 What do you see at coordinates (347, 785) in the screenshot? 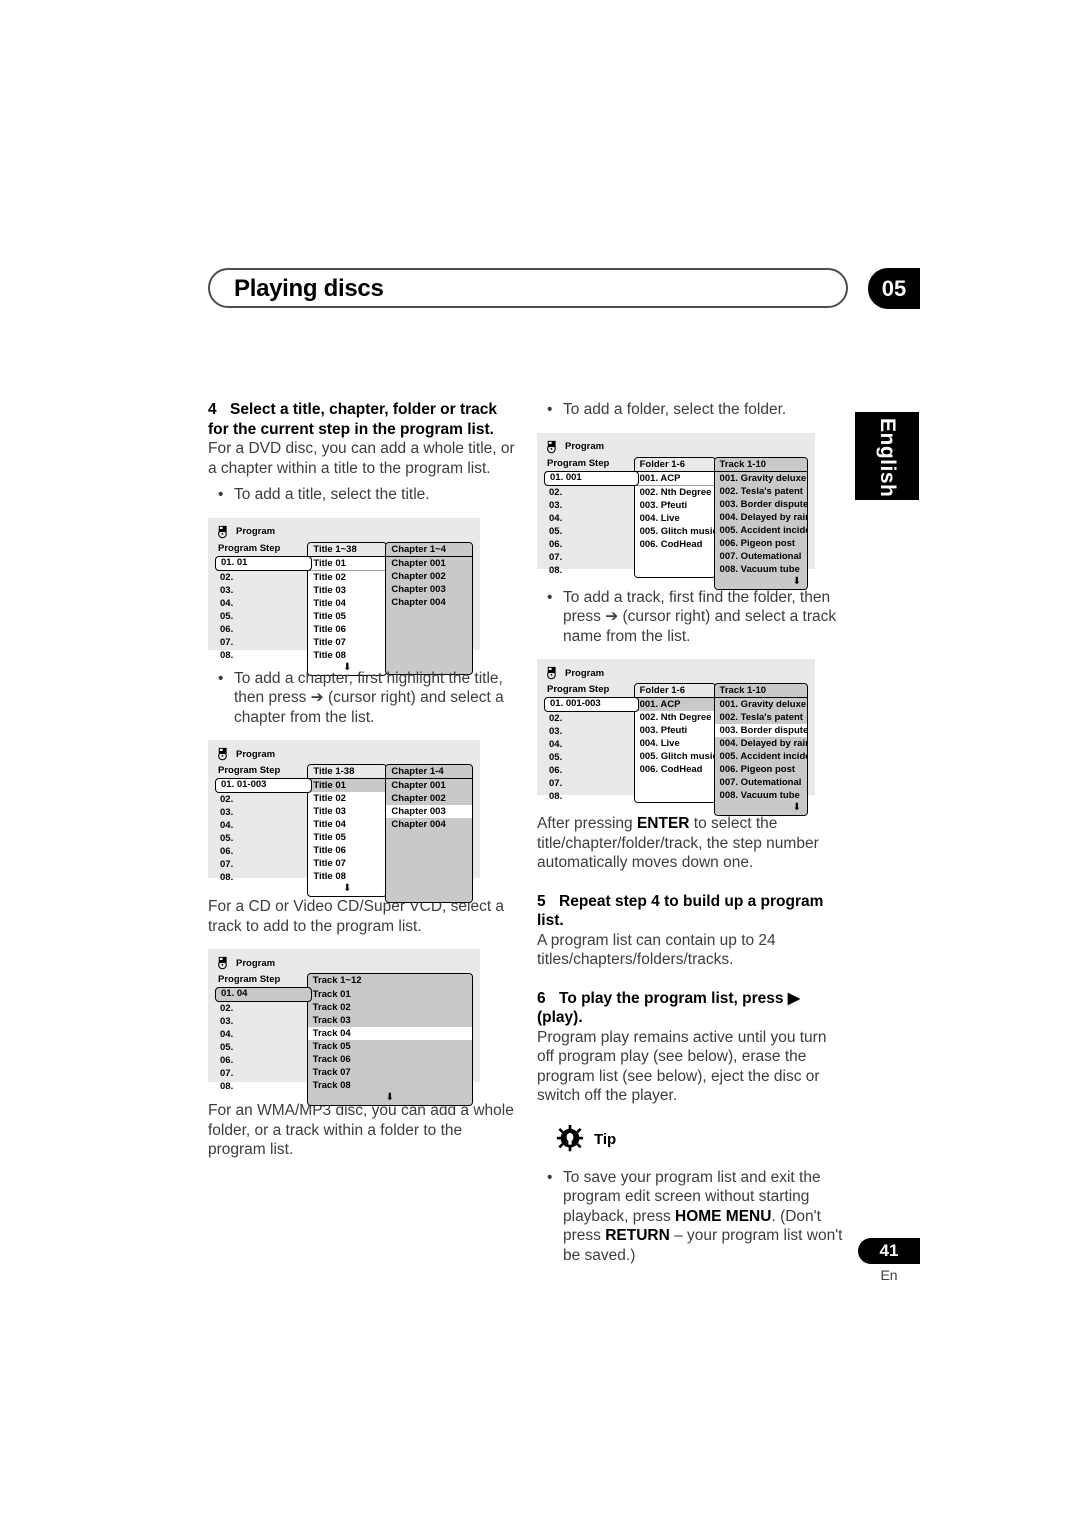
I see `title-list-item-highlighted: Title 01` at bounding box center [347, 785].